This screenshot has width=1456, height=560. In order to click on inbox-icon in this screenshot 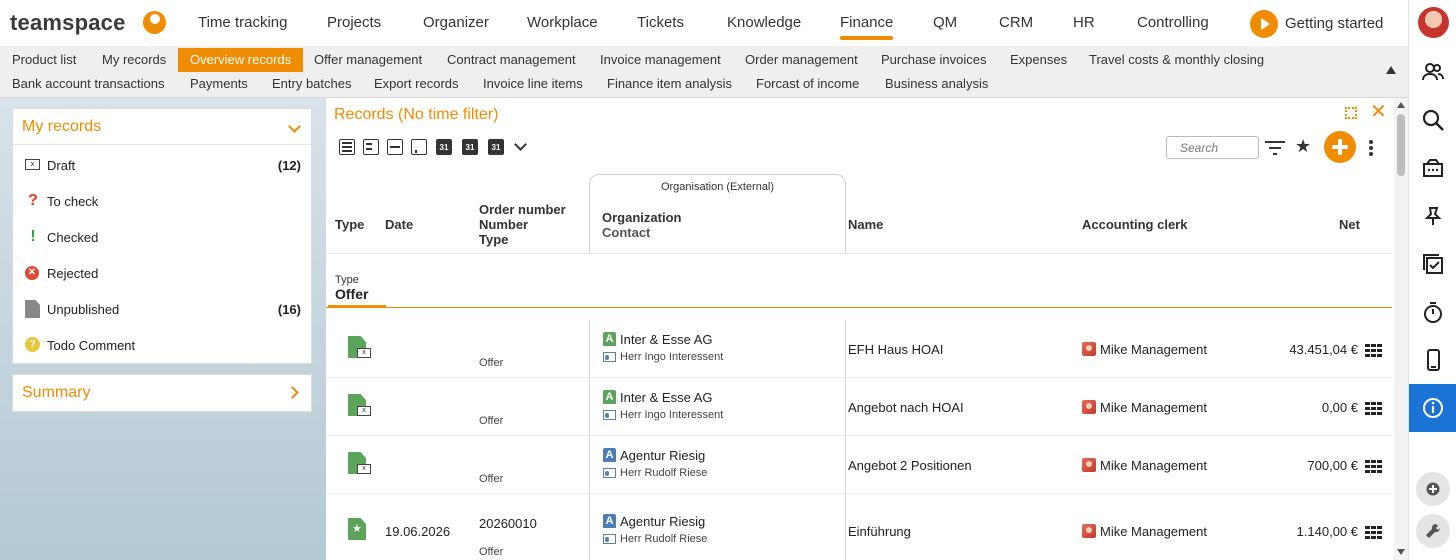, I will do `click(1432, 168)`.